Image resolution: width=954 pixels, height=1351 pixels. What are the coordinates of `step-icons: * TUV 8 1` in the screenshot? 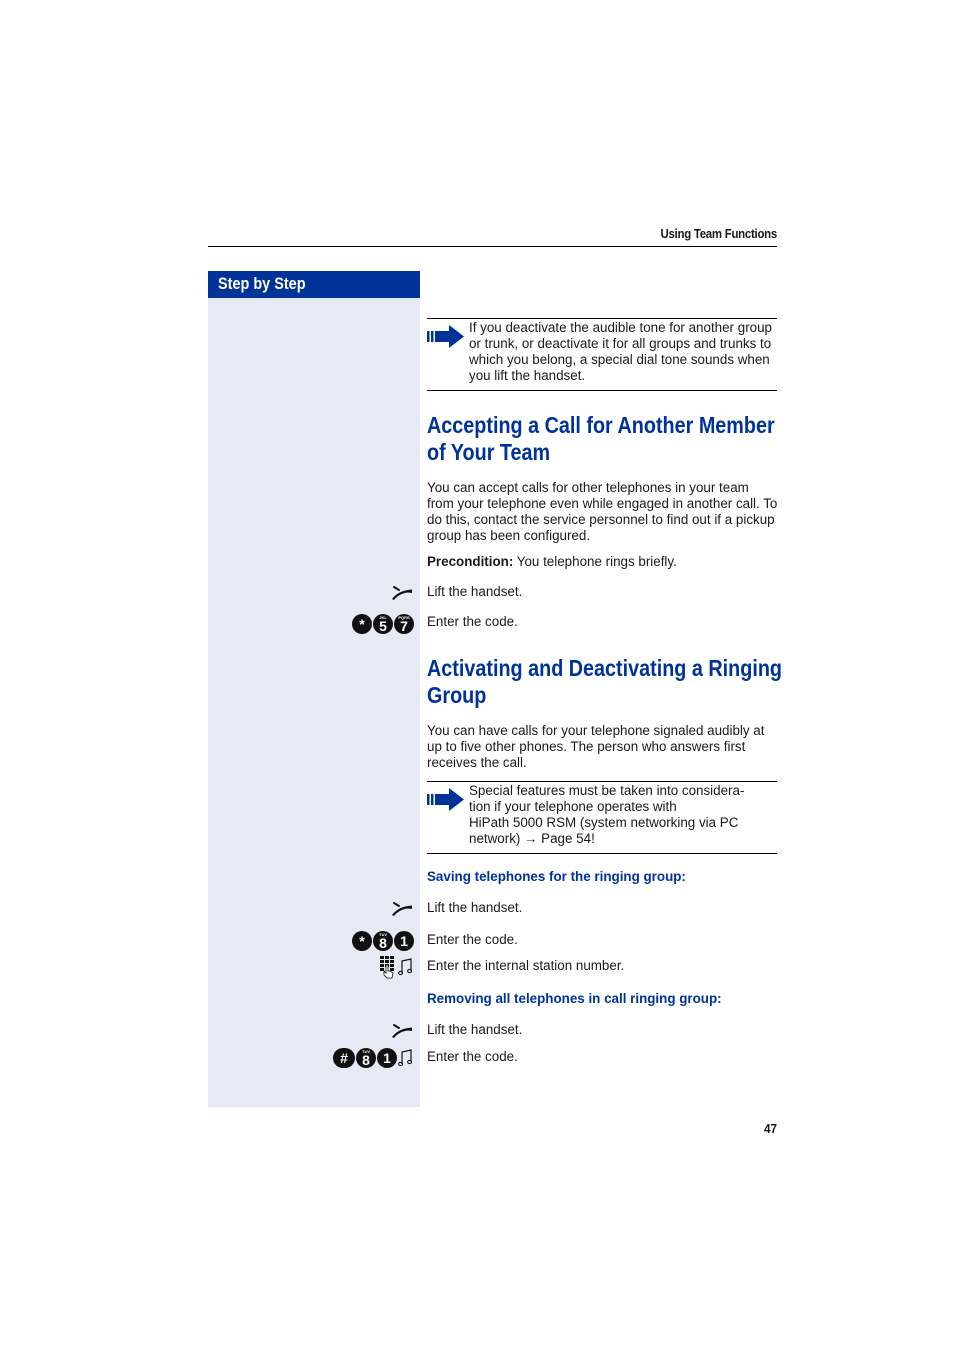 It's located at (383, 941).